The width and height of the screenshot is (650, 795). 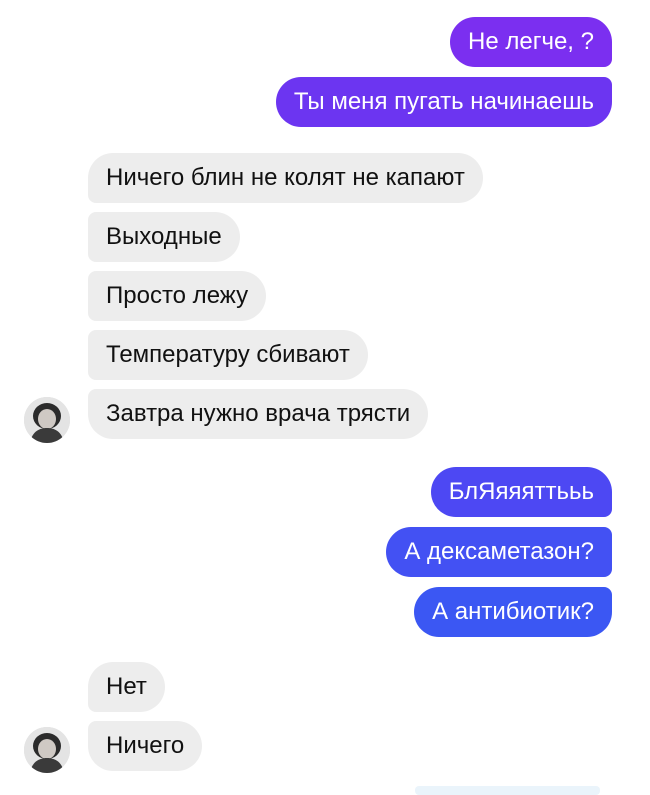 I want to click on message-outgoing: Ты меня пугать начинаешь, so click(x=443, y=102).